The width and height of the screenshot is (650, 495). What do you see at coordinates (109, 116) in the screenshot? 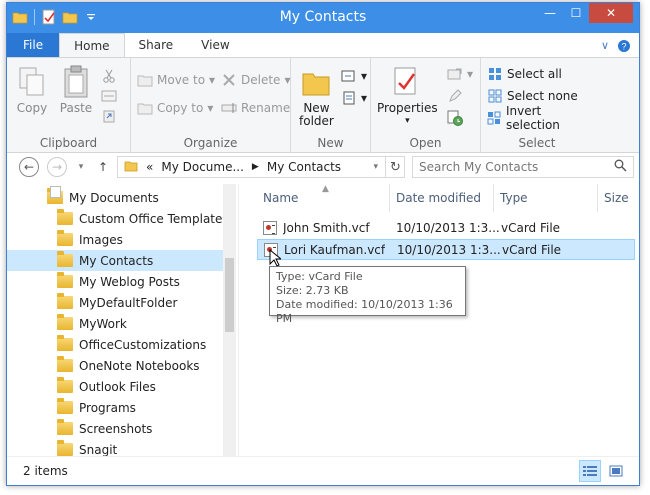
I see `paste-shortcut-button` at bounding box center [109, 116].